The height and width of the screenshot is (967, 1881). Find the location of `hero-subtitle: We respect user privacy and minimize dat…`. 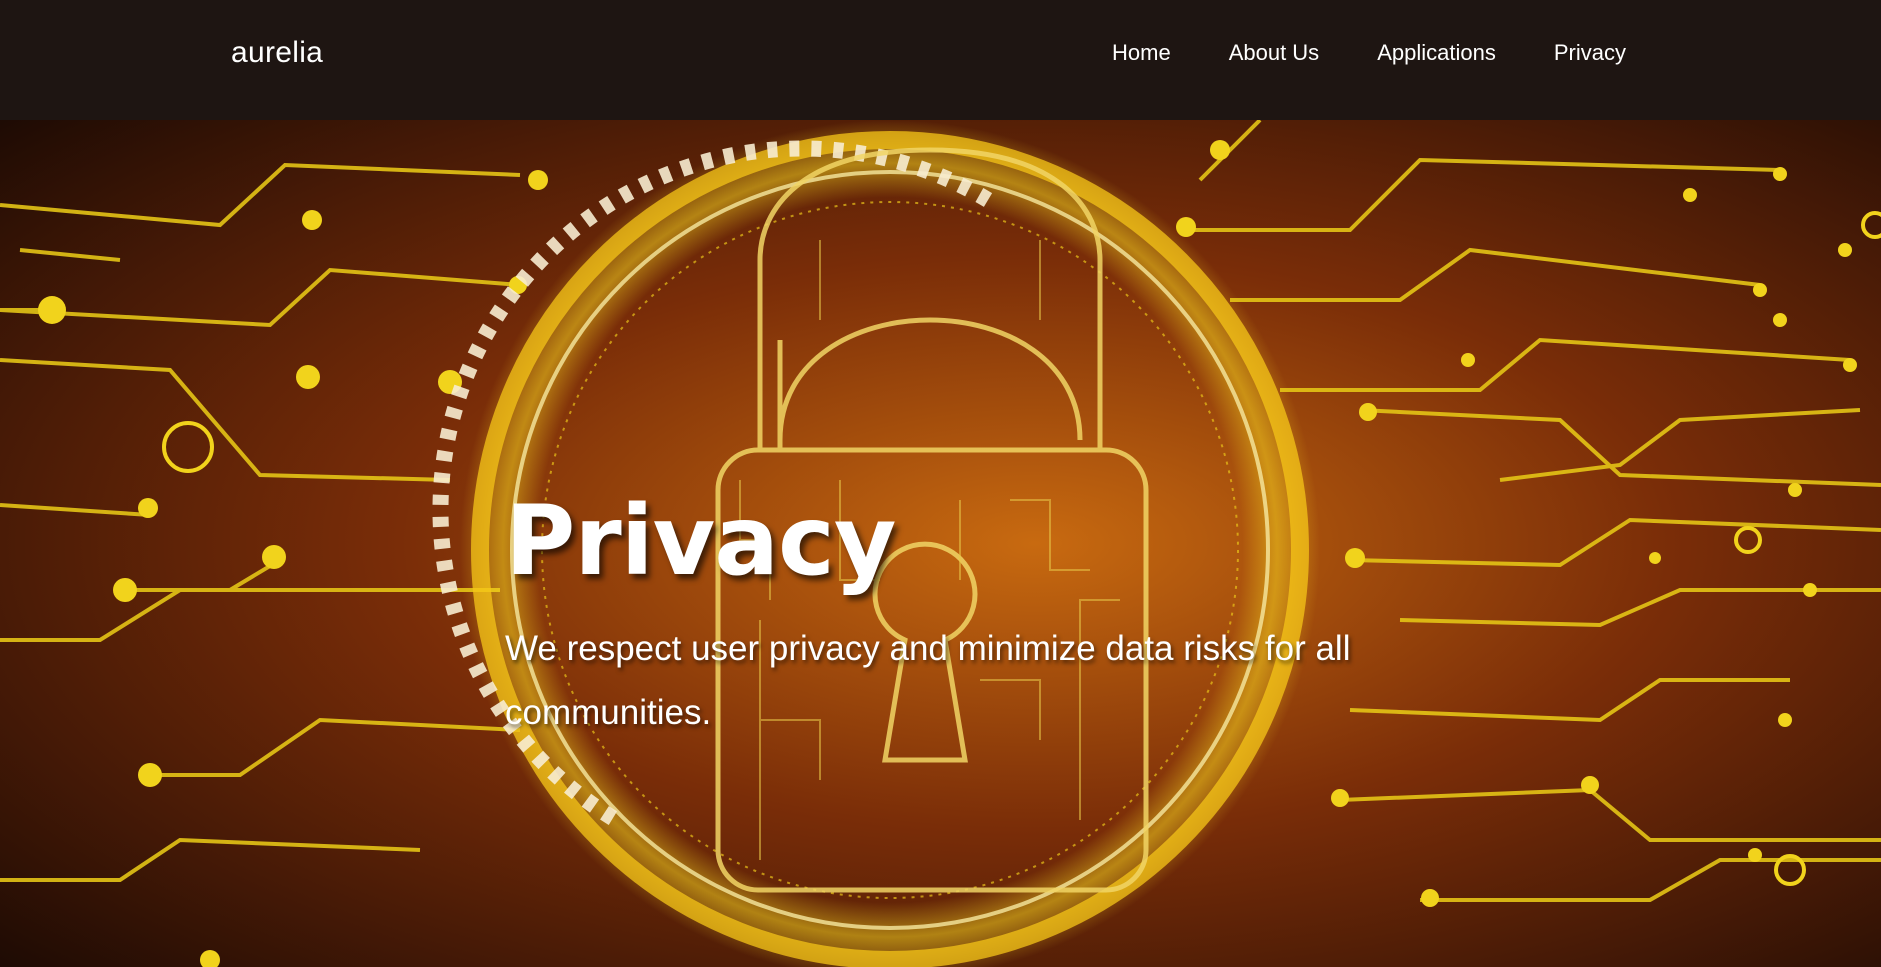

hero-subtitle: We respect user privacy and minimize dat… is located at coordinates (928, 680).